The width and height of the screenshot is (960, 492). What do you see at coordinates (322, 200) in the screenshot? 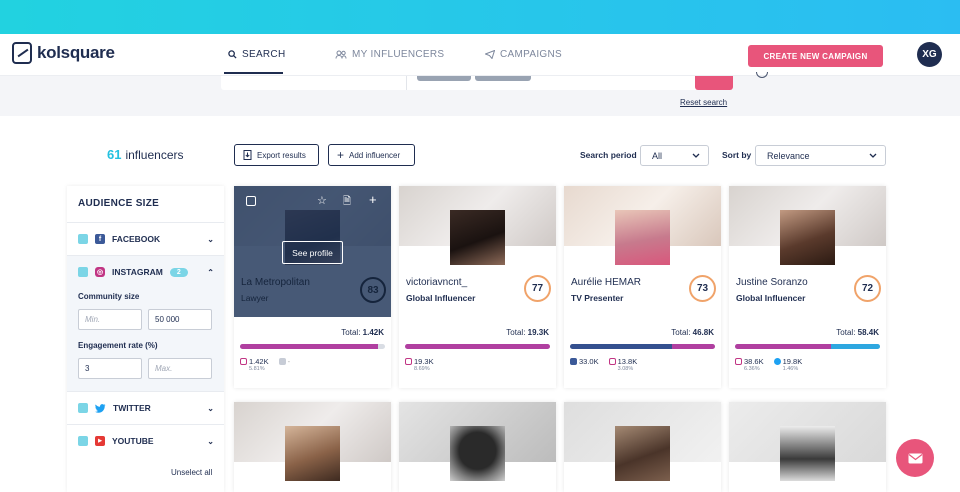
I see `star-icon: ☆` at bounding box center [322, 200].